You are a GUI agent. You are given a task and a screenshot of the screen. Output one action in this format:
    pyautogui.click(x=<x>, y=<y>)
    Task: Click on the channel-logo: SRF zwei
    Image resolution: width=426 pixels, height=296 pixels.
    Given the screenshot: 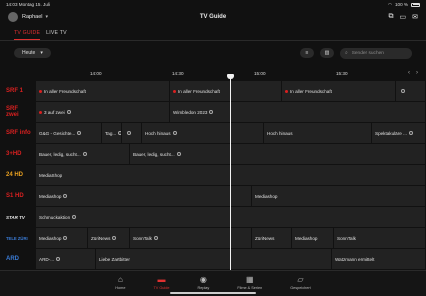 What is the action you would take?
    pyautogui.click(x=19, y=112)
    